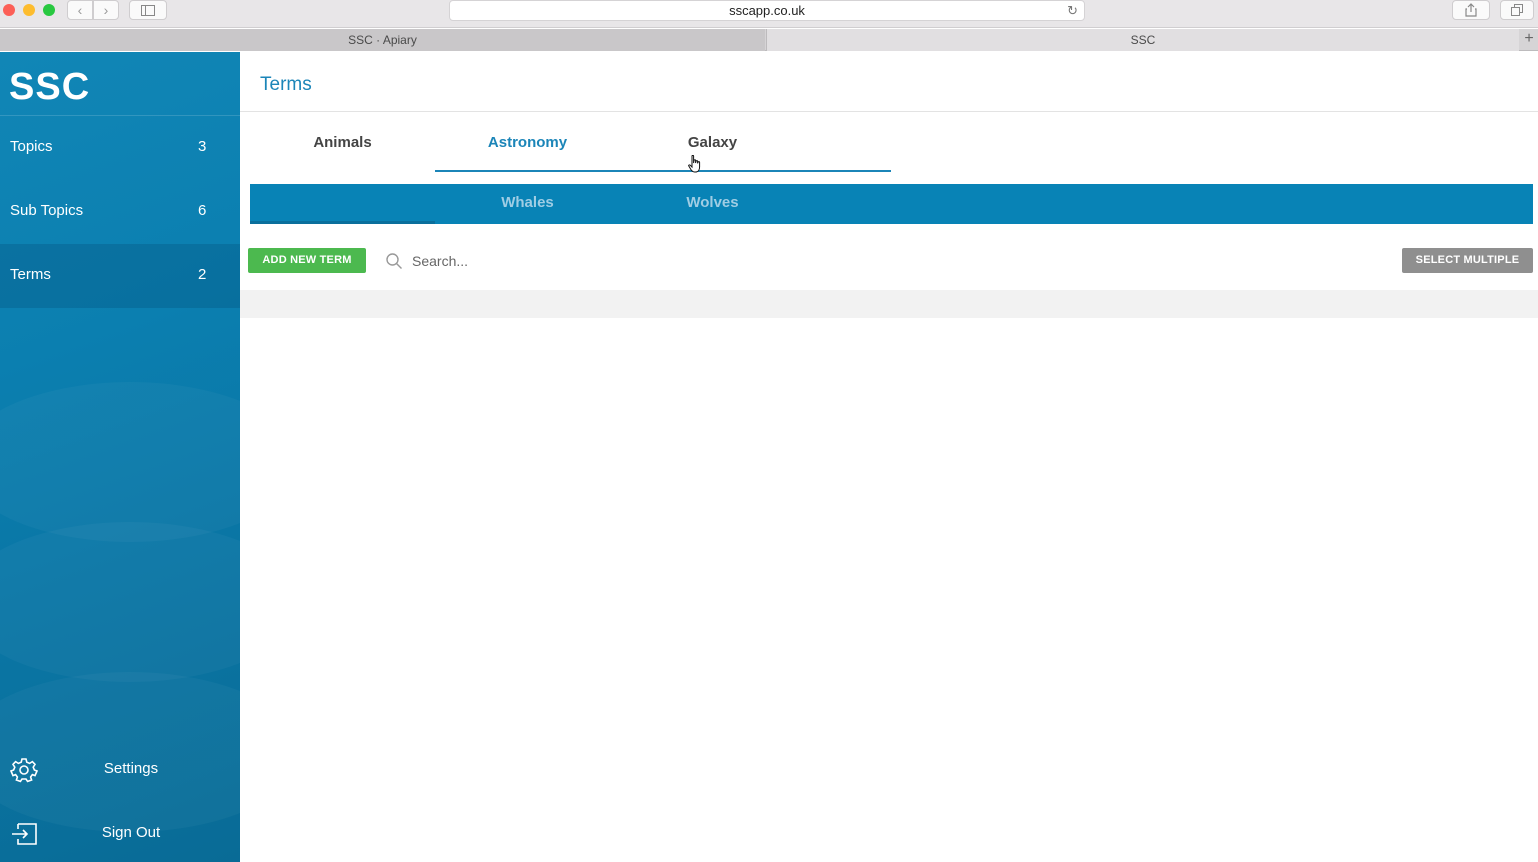 The height and width of the screenshot is (862, 1538). What do you see at coordinates (342, 142) in the screenshot?
I see `tab-animals: Animals` at bounding box center [342, 142].